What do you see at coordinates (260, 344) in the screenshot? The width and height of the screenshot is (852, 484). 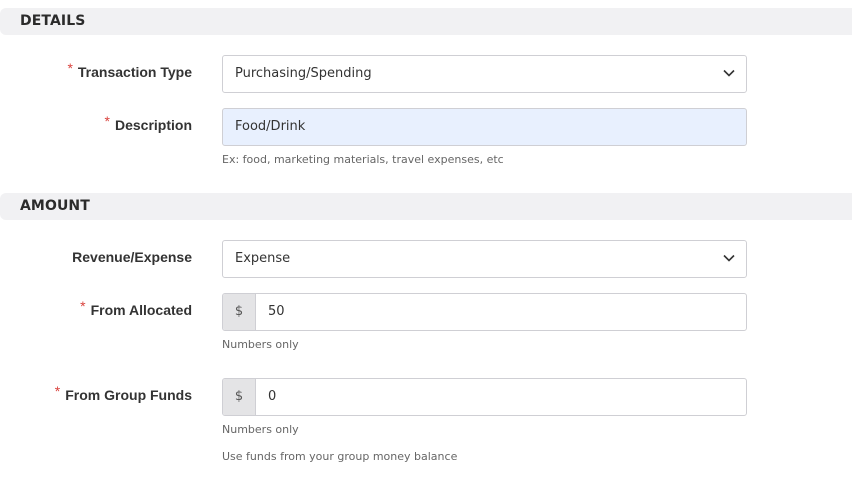 I see `from-allocated-help-text: Numbers only` at bounding box center [260, 344].